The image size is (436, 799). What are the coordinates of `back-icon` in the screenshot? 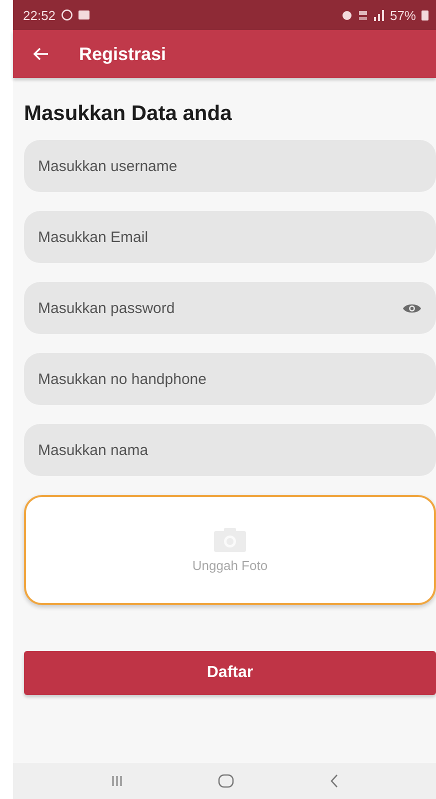 It's located at (334, 781).